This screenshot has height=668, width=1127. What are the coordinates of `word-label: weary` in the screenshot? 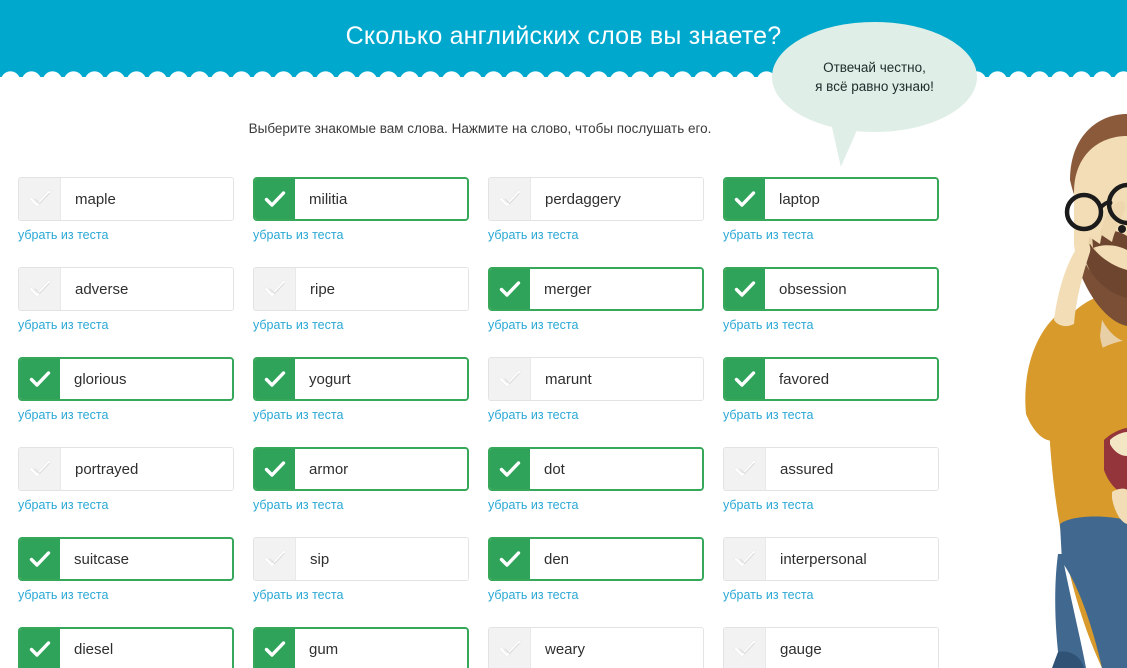 It's located at (617, 648).